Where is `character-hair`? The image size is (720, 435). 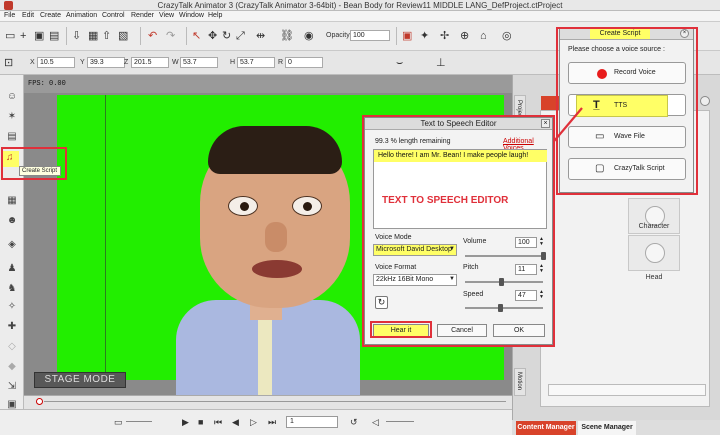
character-hair is located at coordinates (275, 150).